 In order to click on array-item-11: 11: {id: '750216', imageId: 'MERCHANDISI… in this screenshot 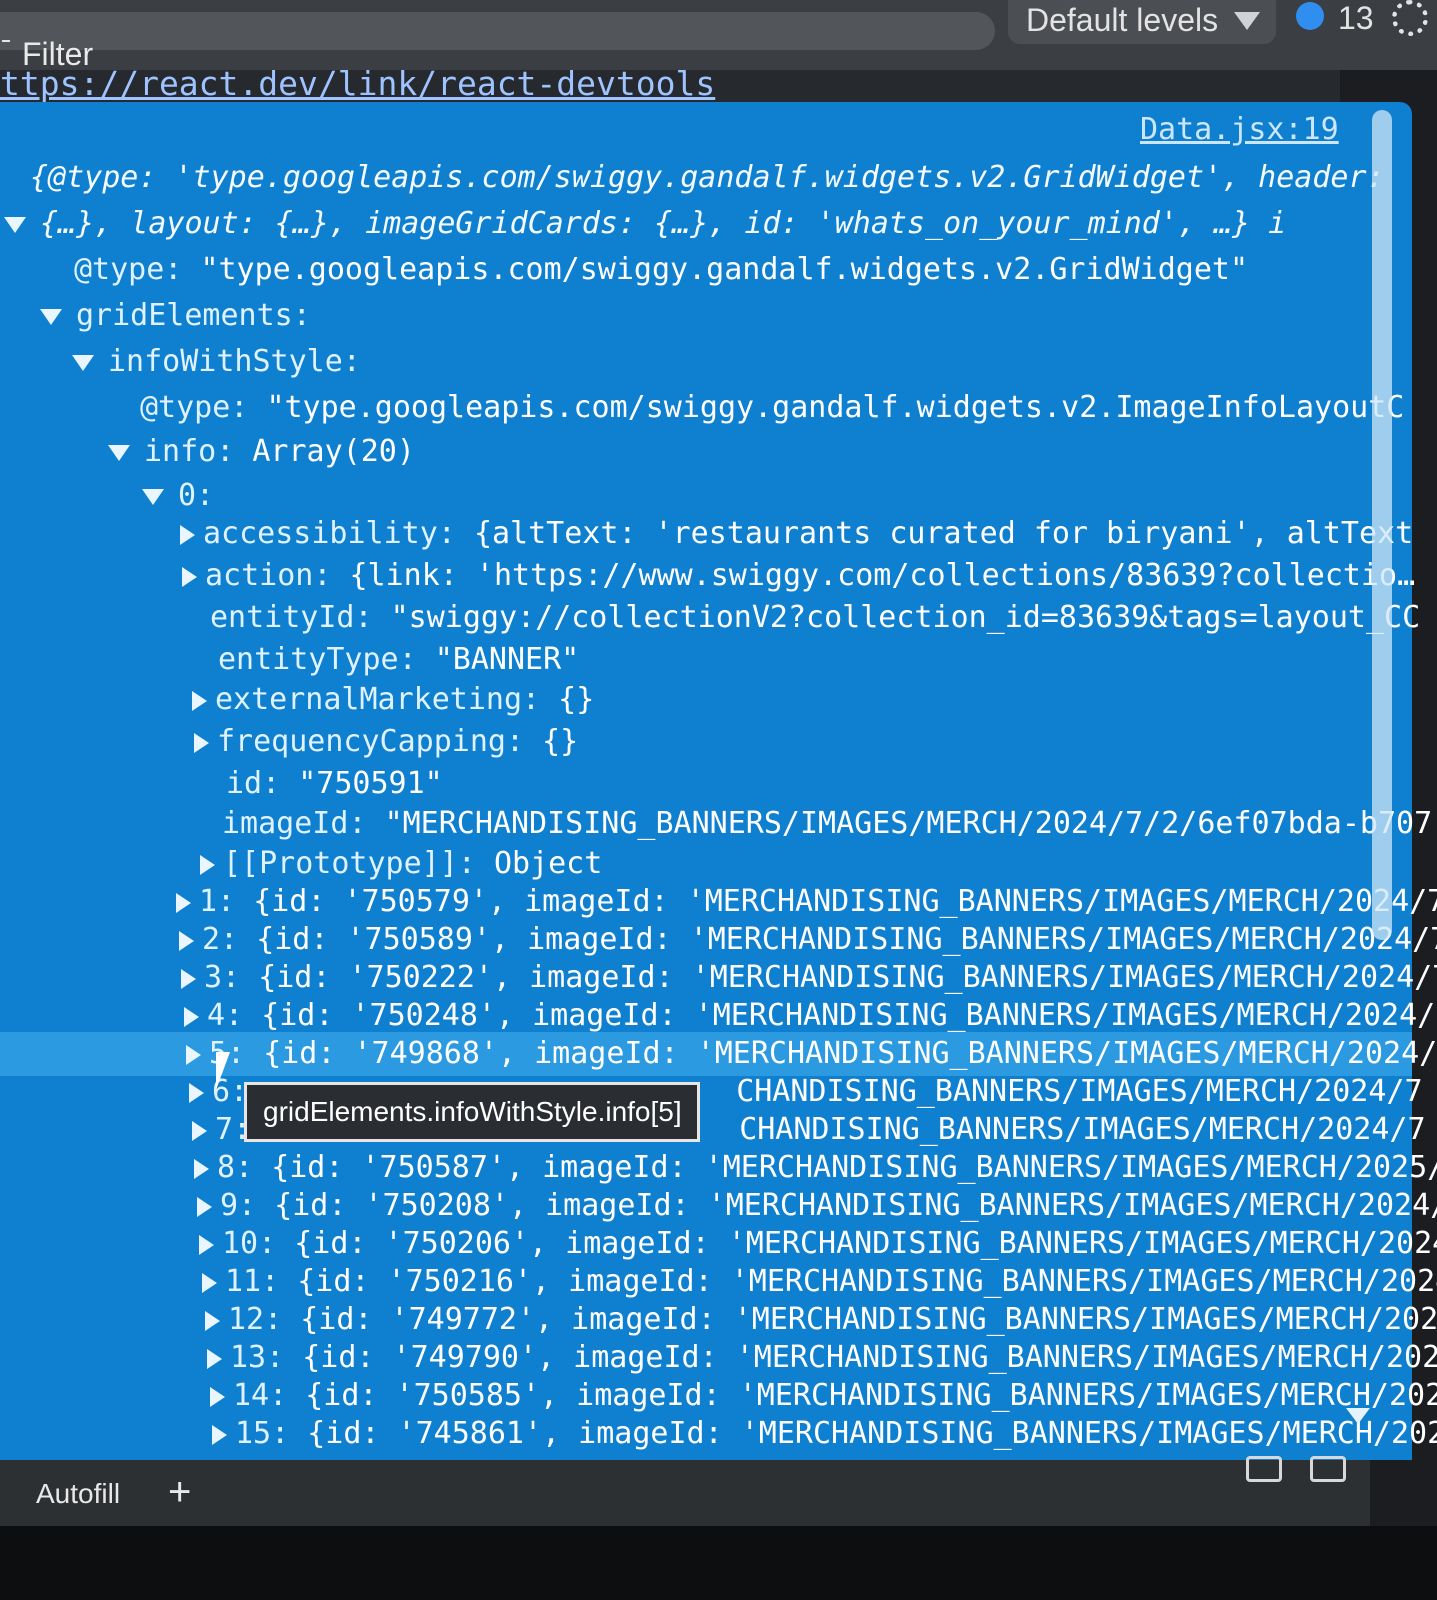, I will do `click(819, 1281)`.